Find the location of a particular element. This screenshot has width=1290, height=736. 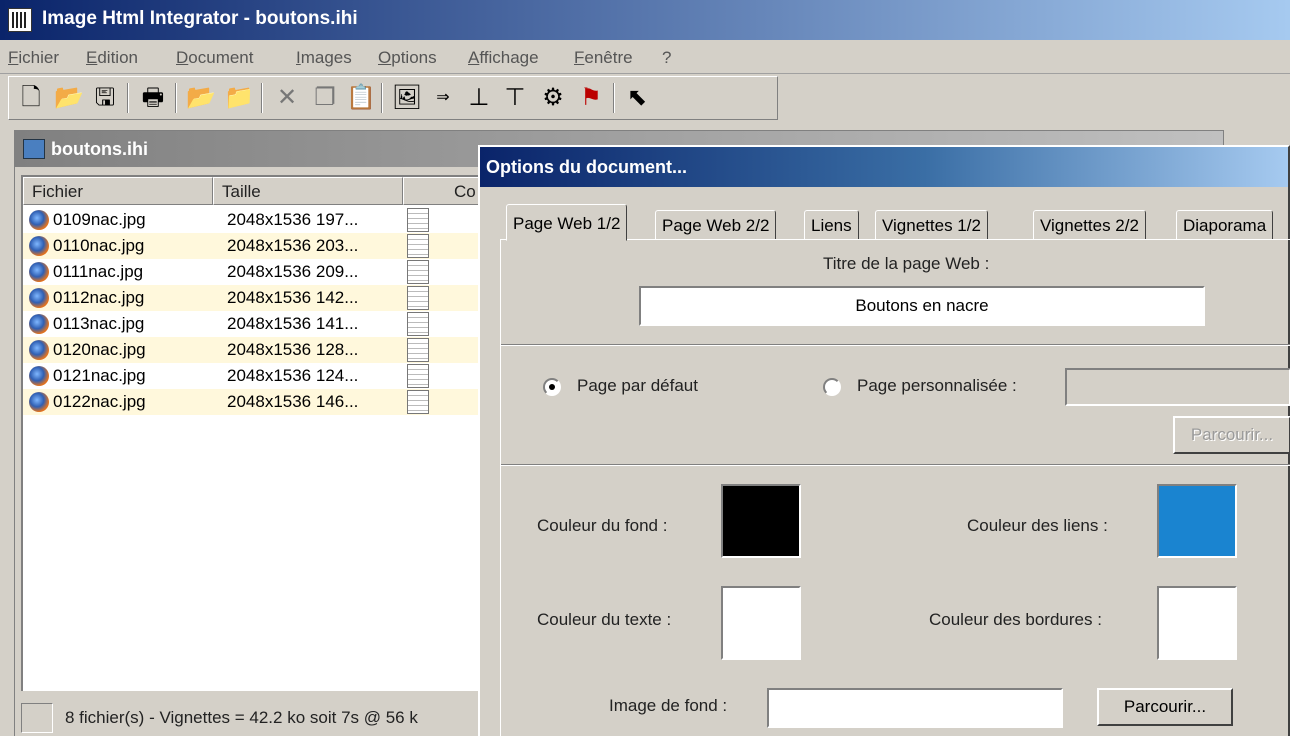

menu-fenetre: Fenêtre is located at coordinates (603, 58).